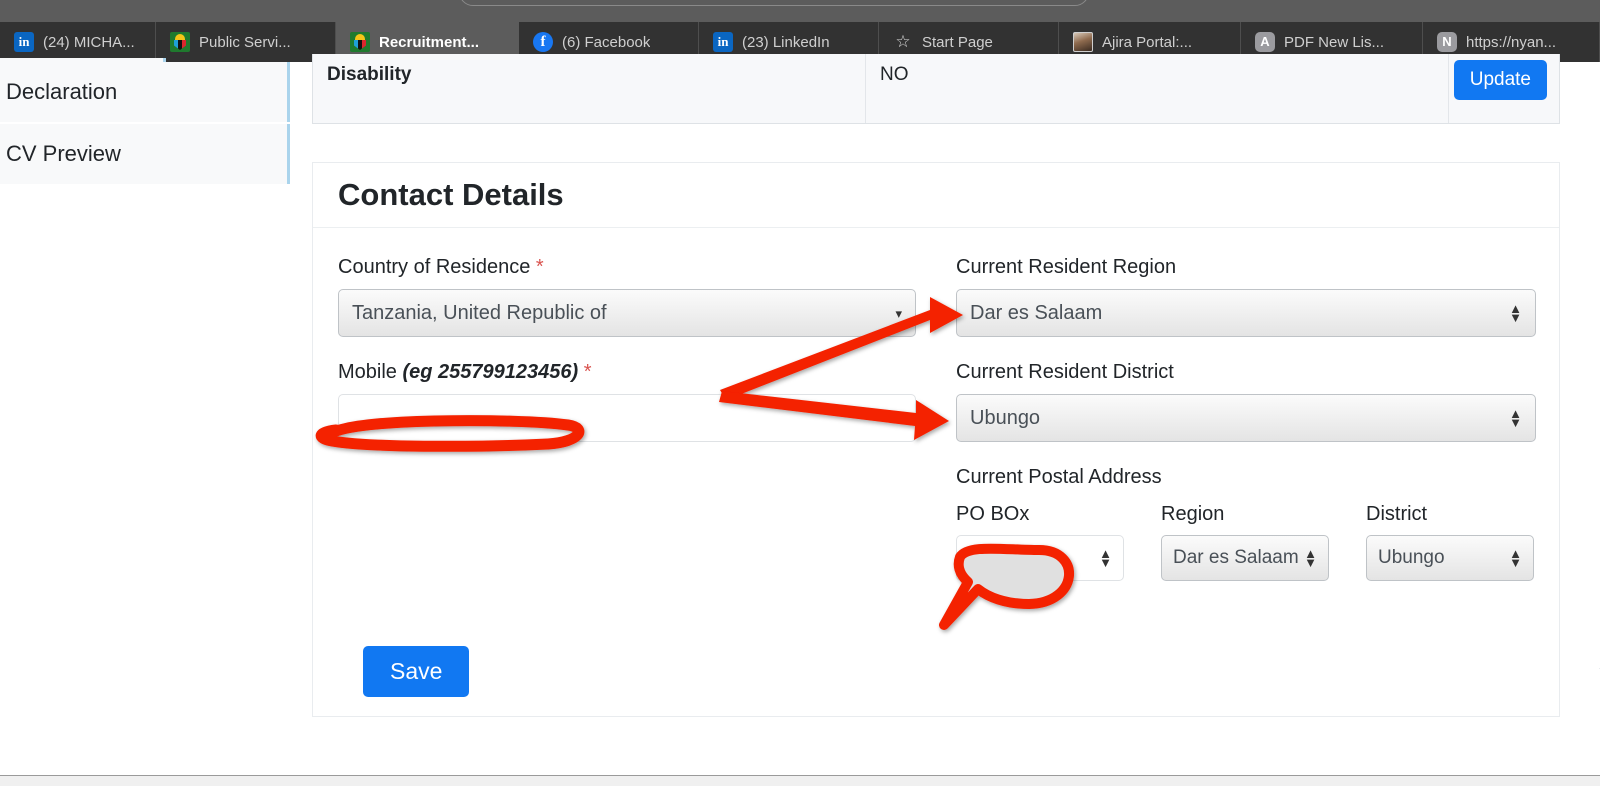  I want to click on browser-tab-title: Start Page, so click(957, 42).